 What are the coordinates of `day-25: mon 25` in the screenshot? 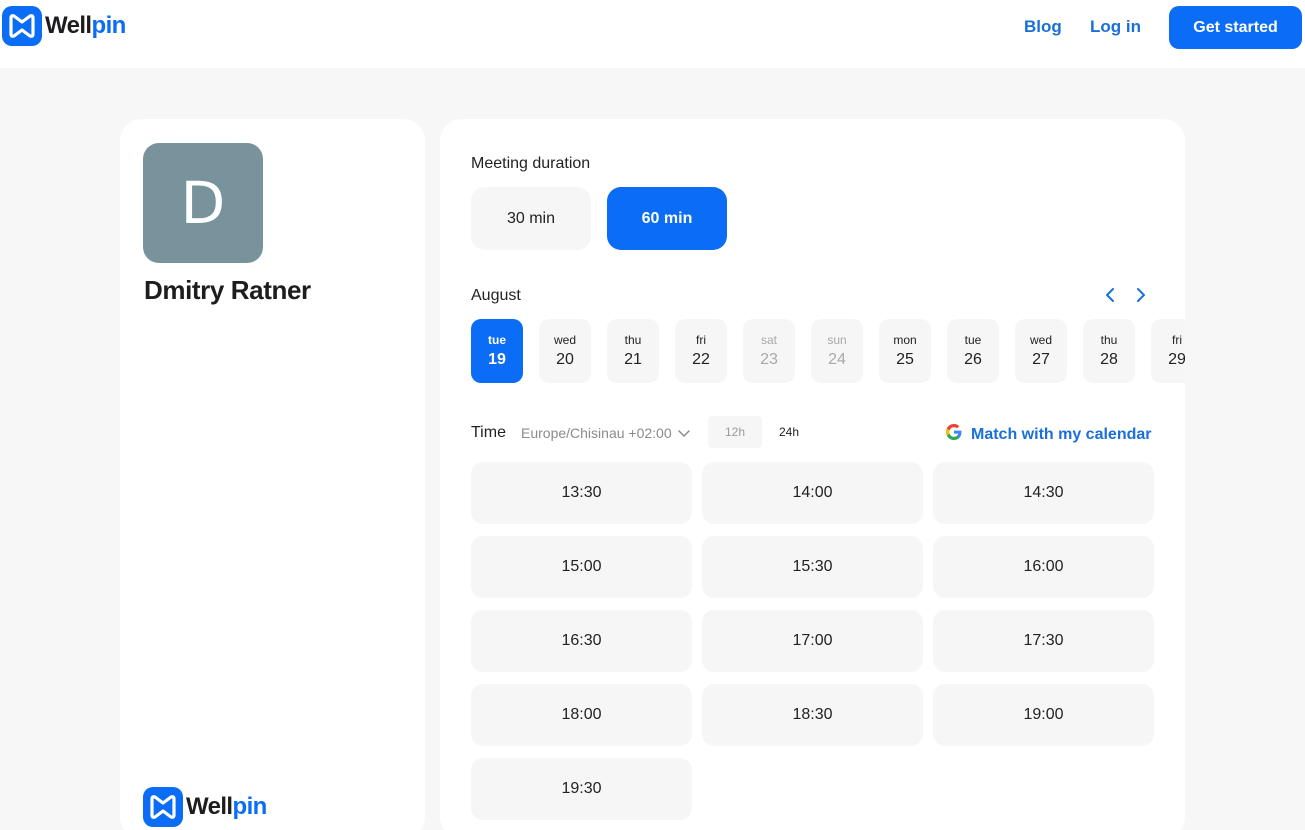 It's located at (905, 351).